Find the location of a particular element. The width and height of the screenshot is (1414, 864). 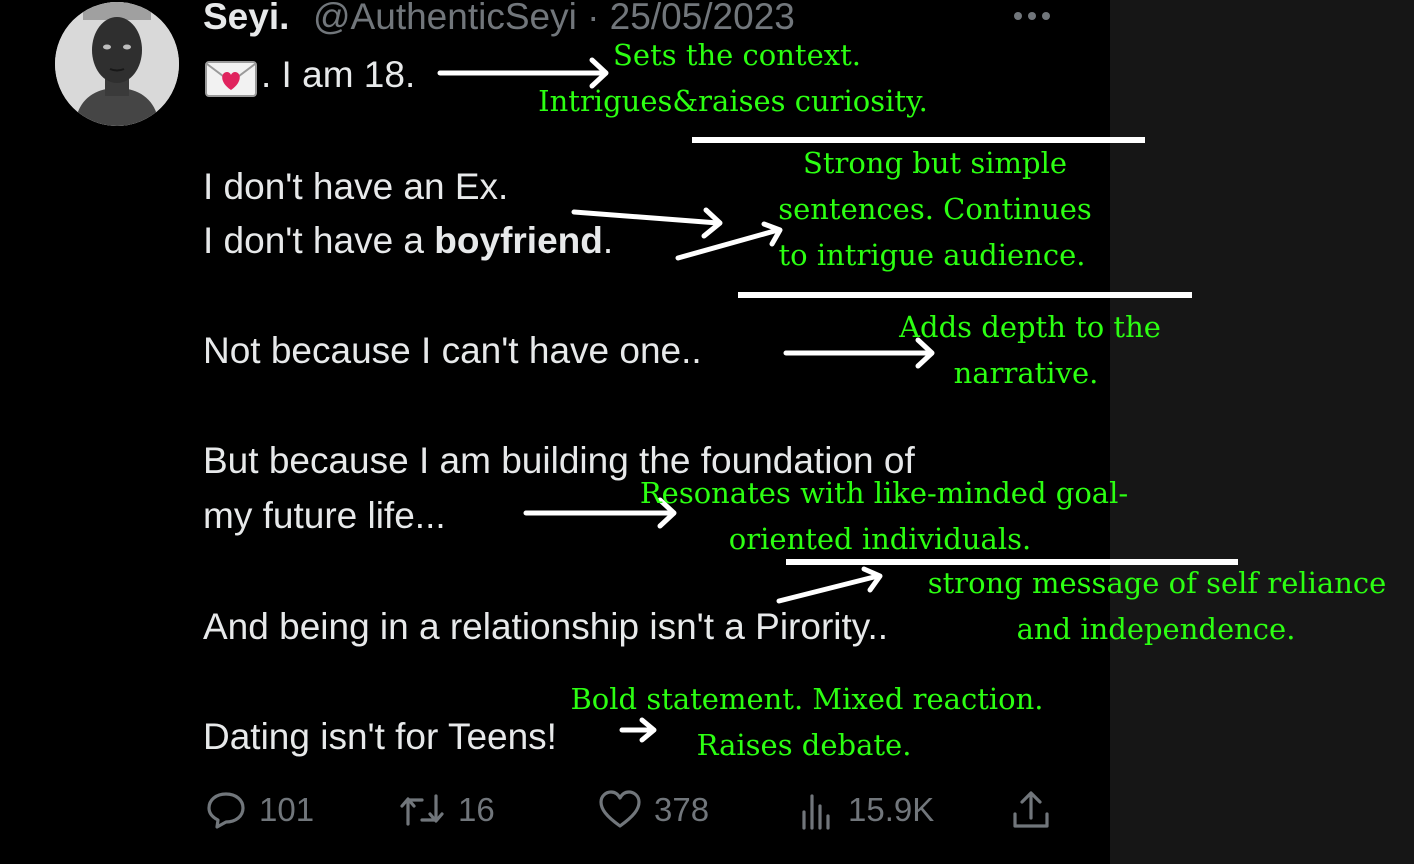

annotation-5a: Resonates with like-minded goal- is located at coordinates (884, 493).